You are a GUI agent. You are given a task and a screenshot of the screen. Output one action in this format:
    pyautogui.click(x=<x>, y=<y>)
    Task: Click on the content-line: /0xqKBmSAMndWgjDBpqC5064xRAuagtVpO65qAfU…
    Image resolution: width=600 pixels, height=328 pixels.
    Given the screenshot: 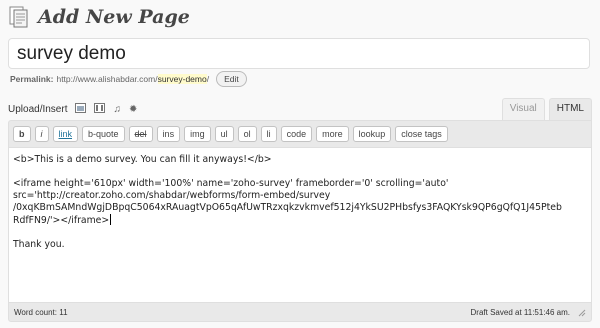 What is the action you would take?
    pyautogui.click(x=287, y=207)
    